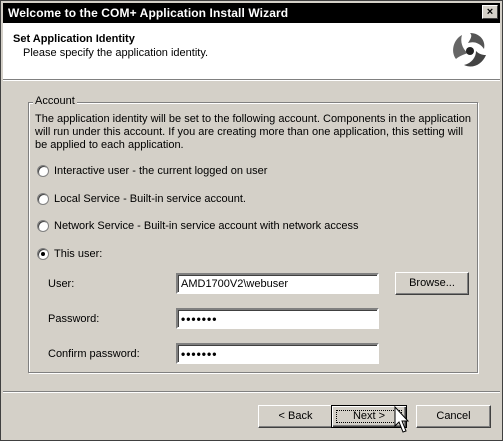  What do you see at coordinates (470, 51) in the screenshot?
I see `com-plus-swirl-icon` at bounding box center [470, 51].